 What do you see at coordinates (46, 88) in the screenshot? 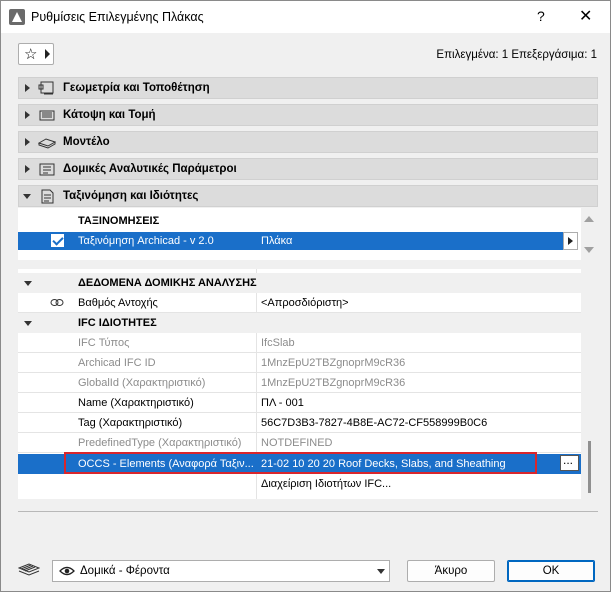
I see `geometry-icon` at bounding box center [46, 88].